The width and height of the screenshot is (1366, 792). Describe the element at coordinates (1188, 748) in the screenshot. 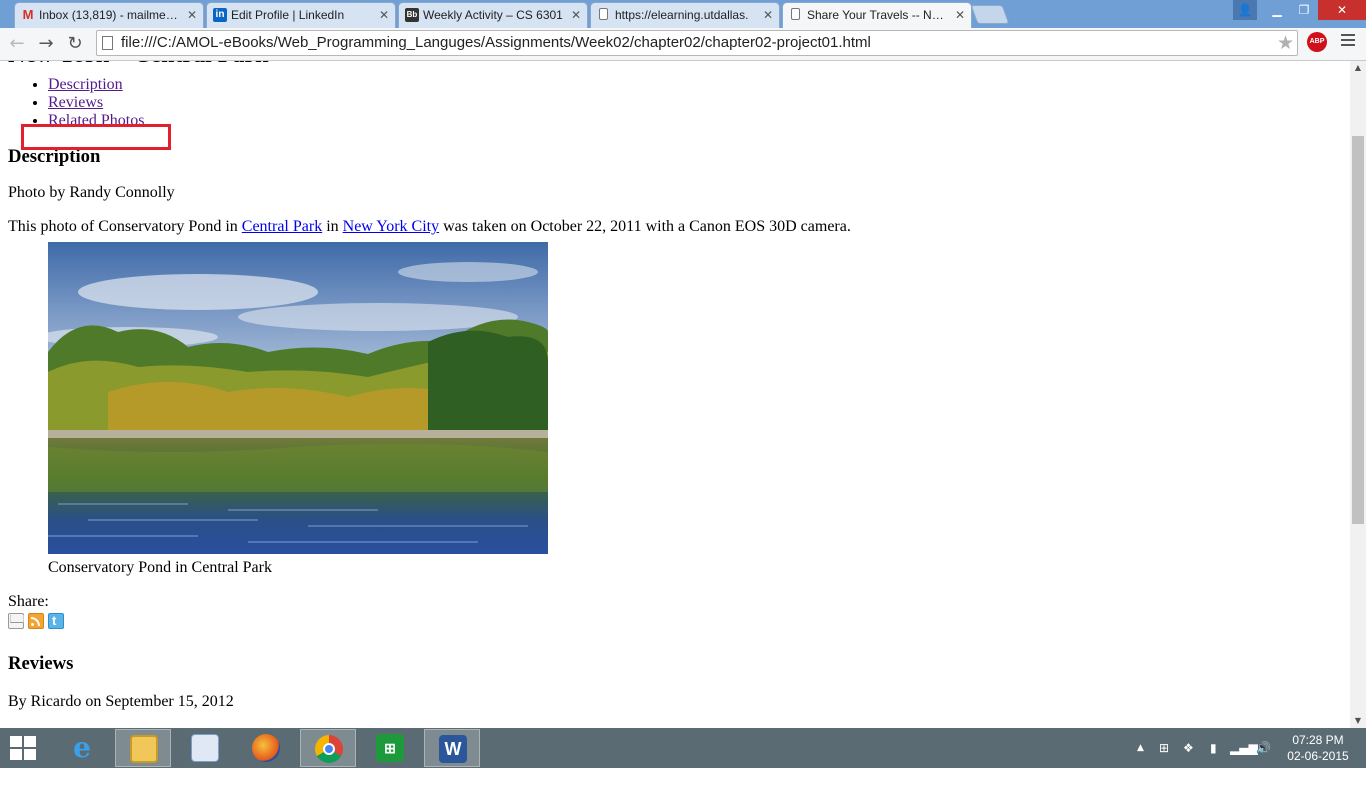

I see `dropbox-icon: ❖` at that location.